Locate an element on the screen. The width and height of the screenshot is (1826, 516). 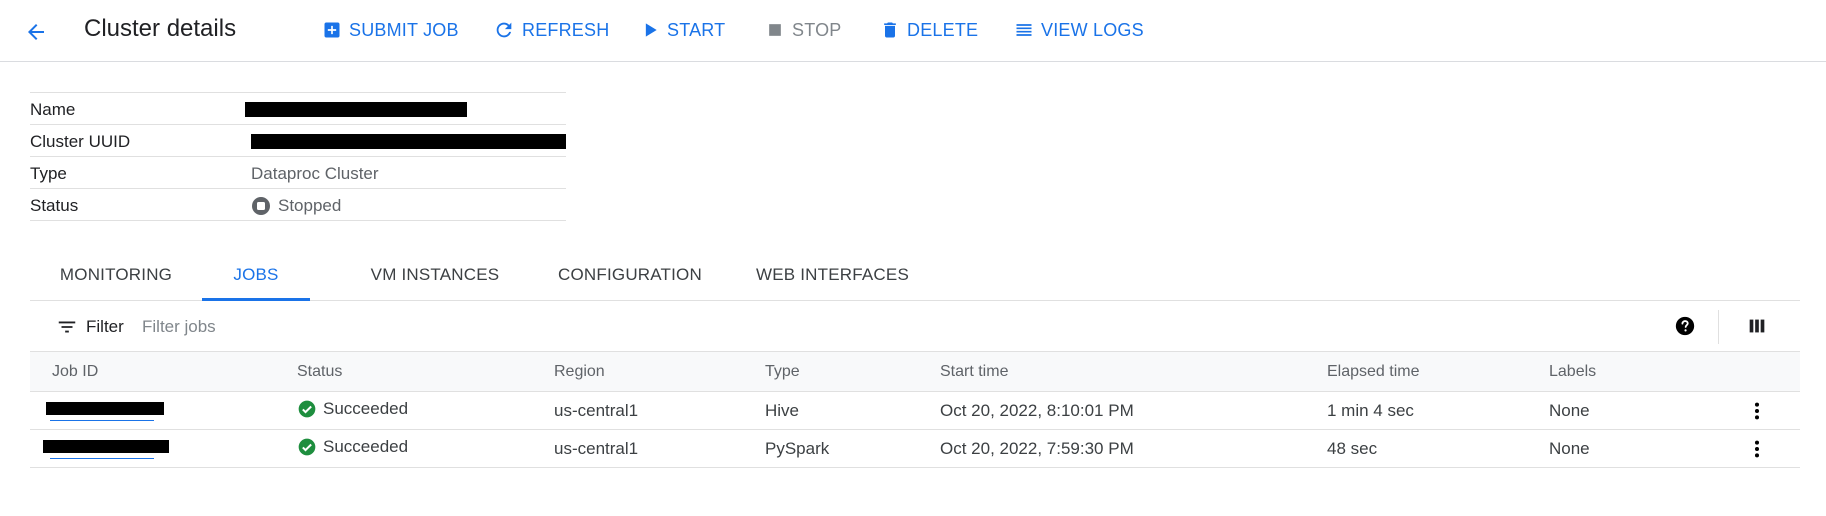
filter-bar: Filter is located at coordinates (915, 327).